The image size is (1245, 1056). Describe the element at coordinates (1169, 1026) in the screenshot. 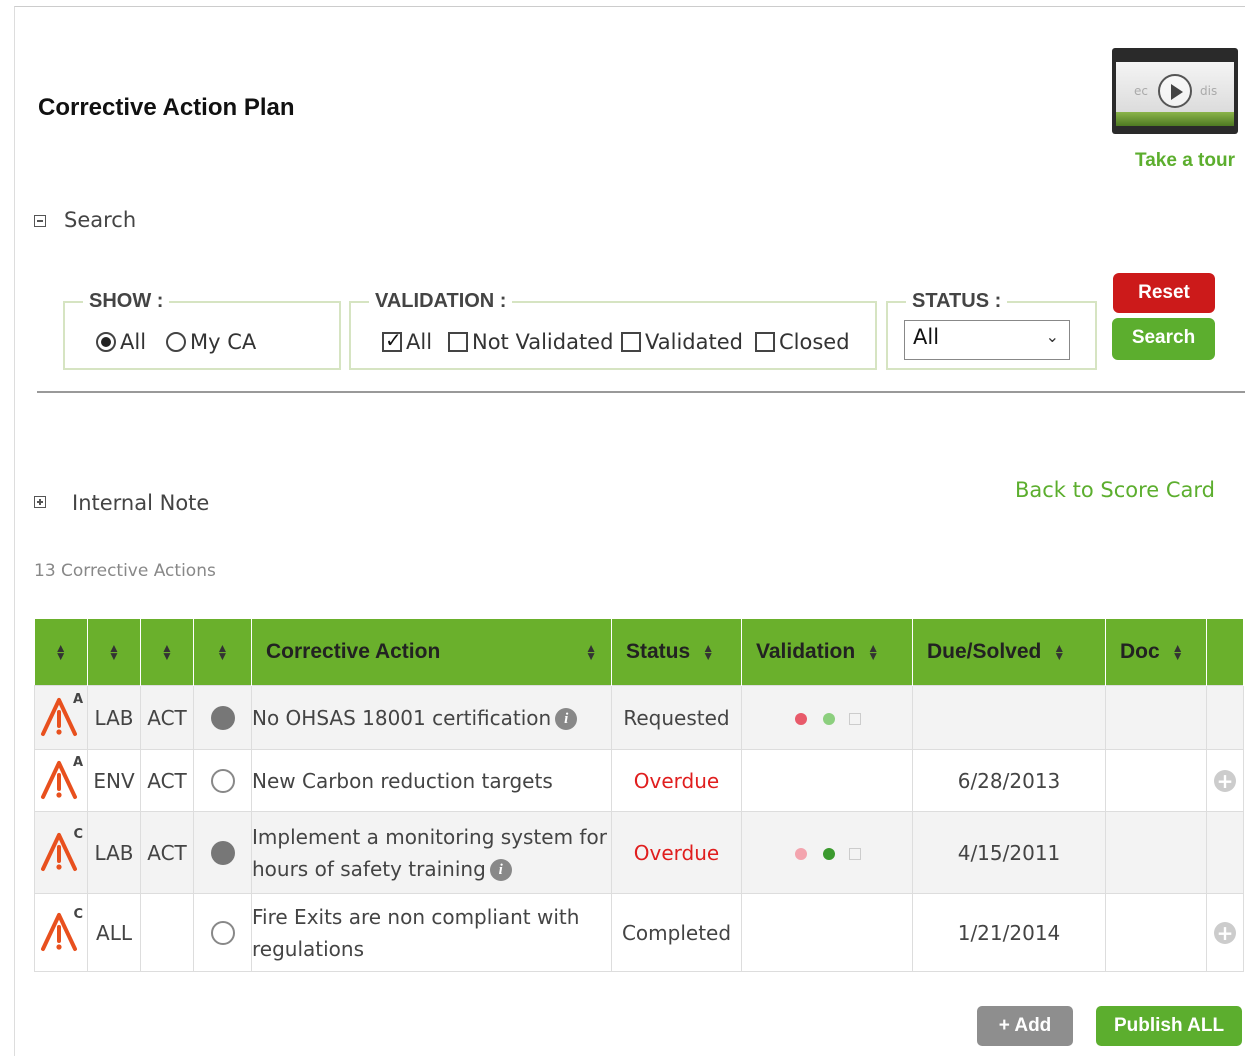

I see `publish-all-button: Publish ALL` at that location.